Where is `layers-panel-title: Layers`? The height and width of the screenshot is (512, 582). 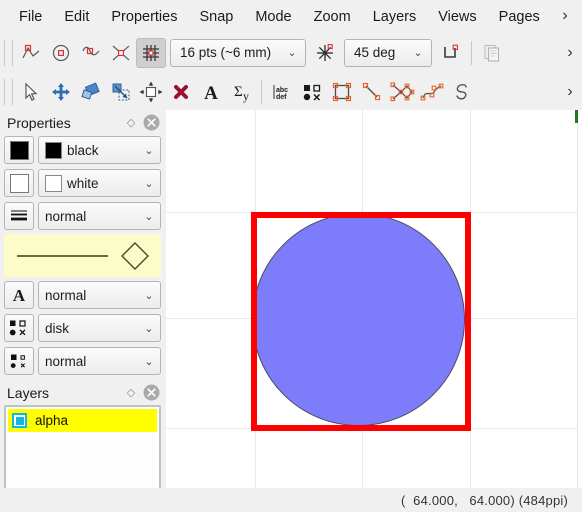 layers-panel-title: Layers is located at coordinates (28, 392).